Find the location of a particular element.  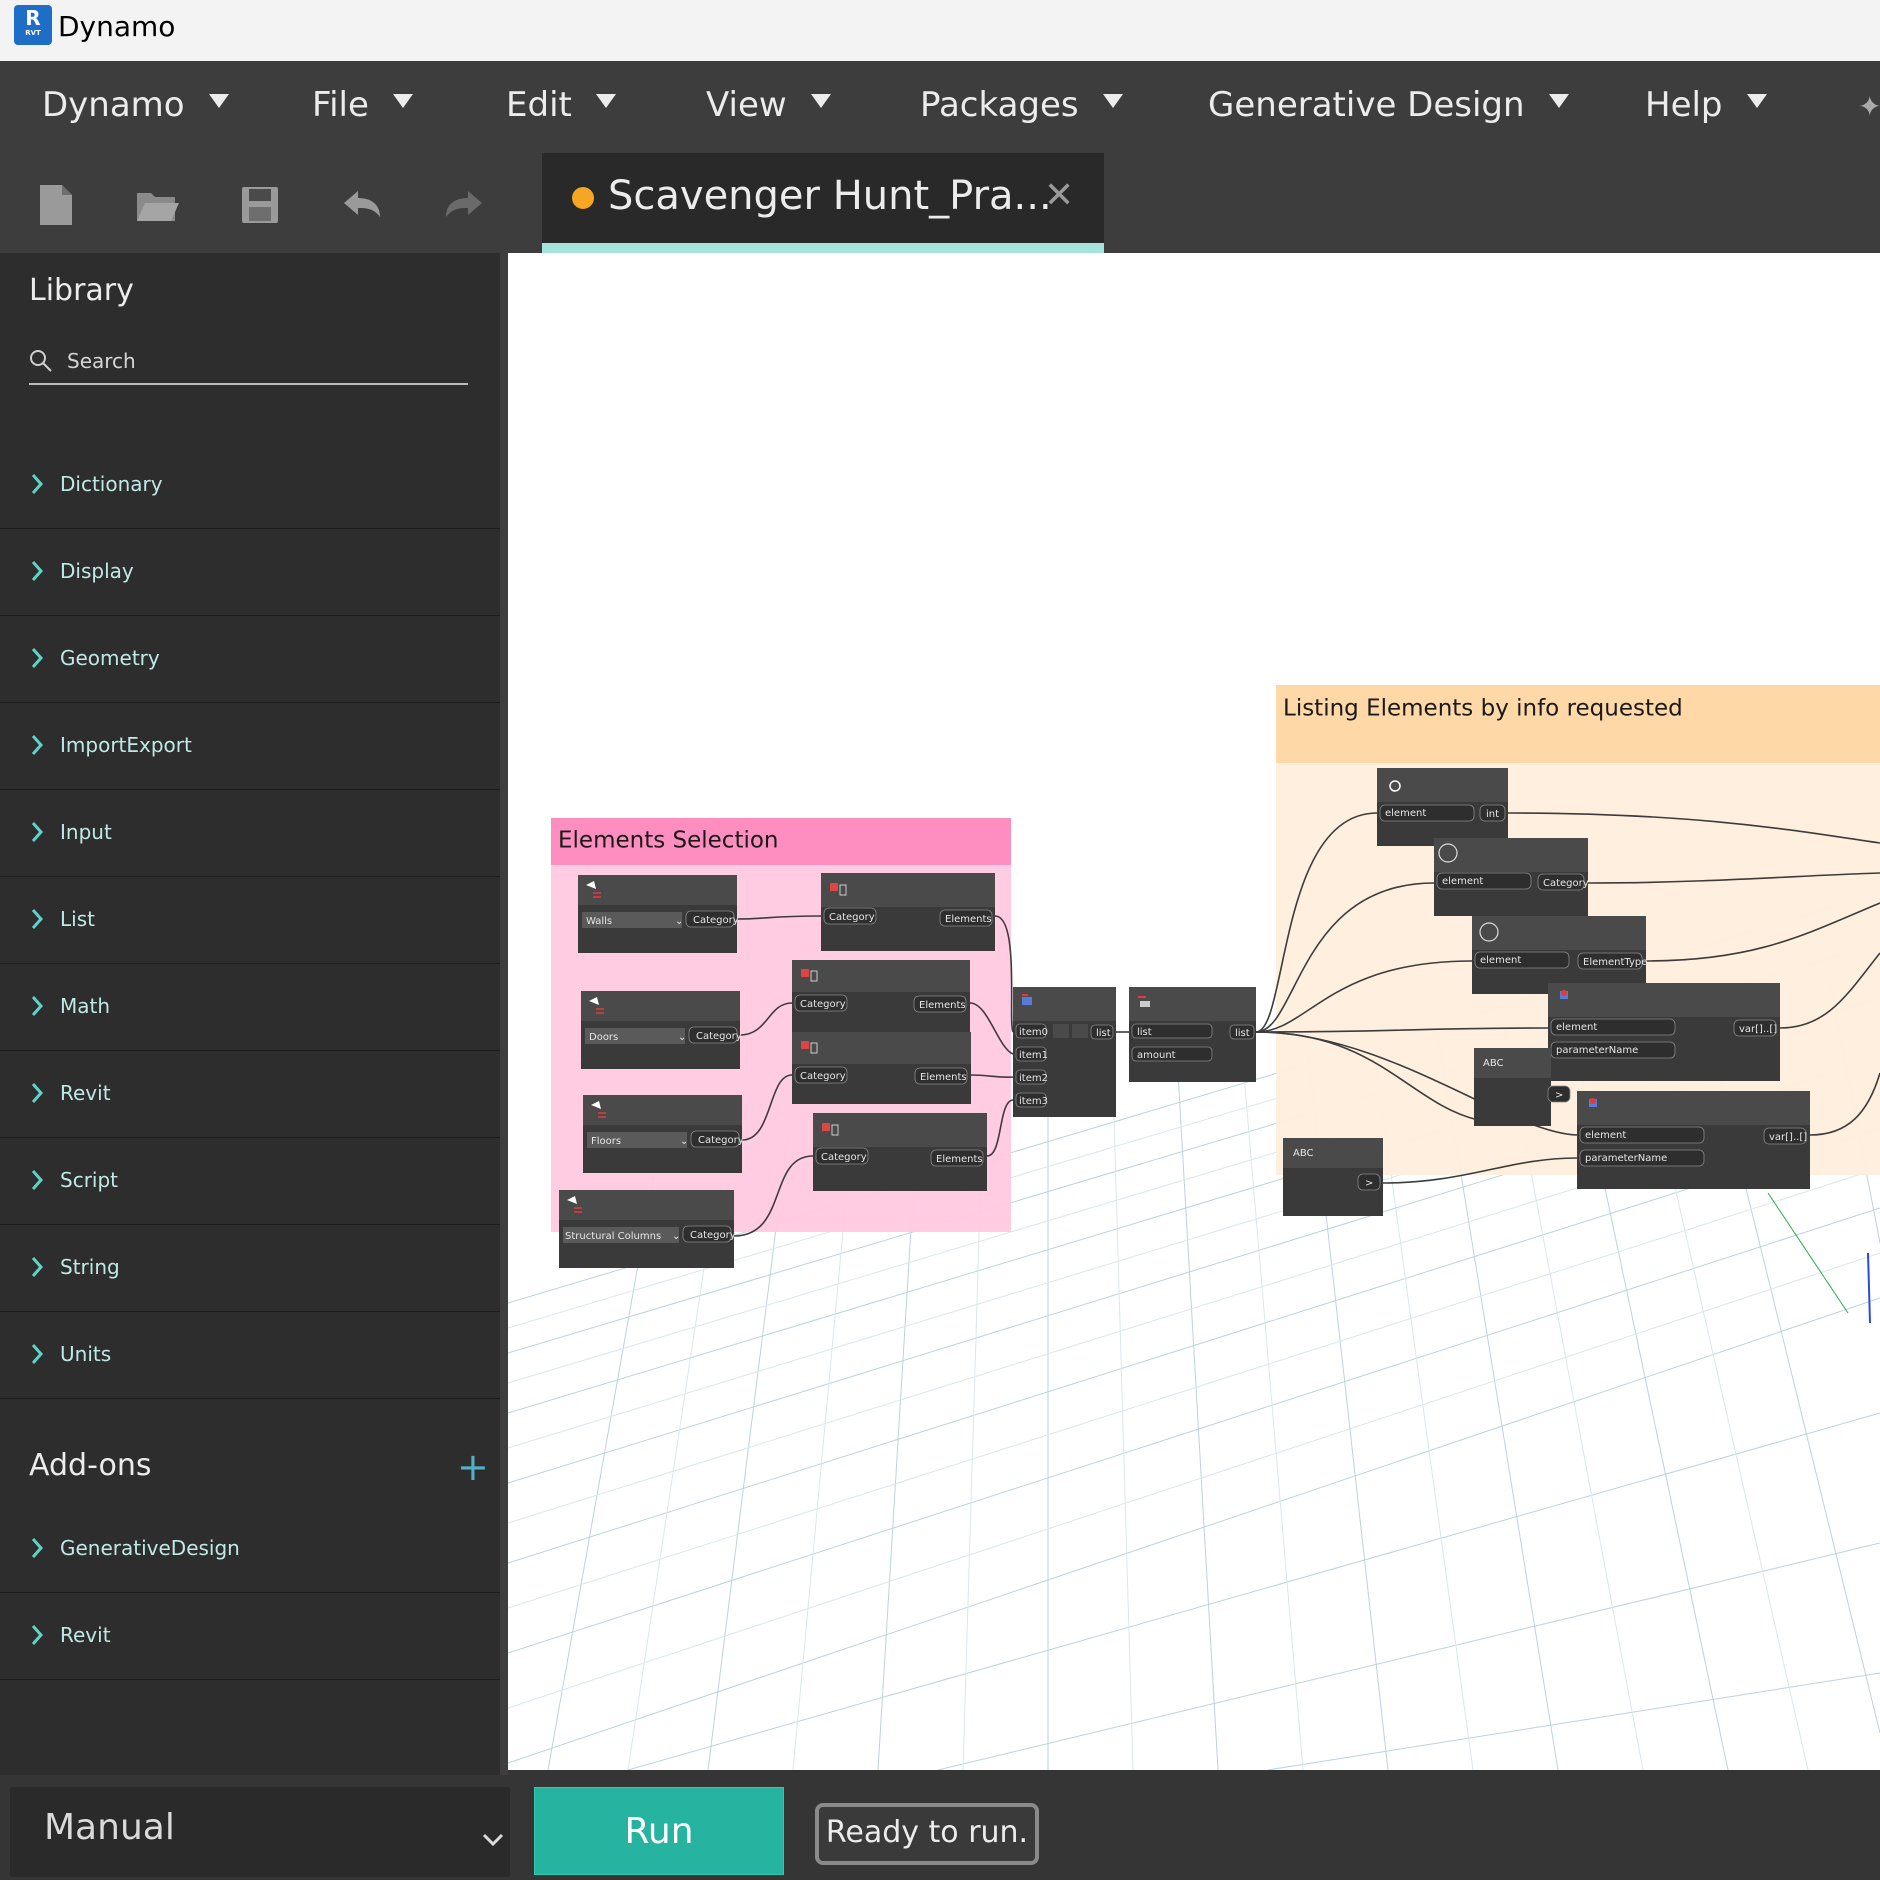

add-icon: + is located at coordinates (473, 1467).